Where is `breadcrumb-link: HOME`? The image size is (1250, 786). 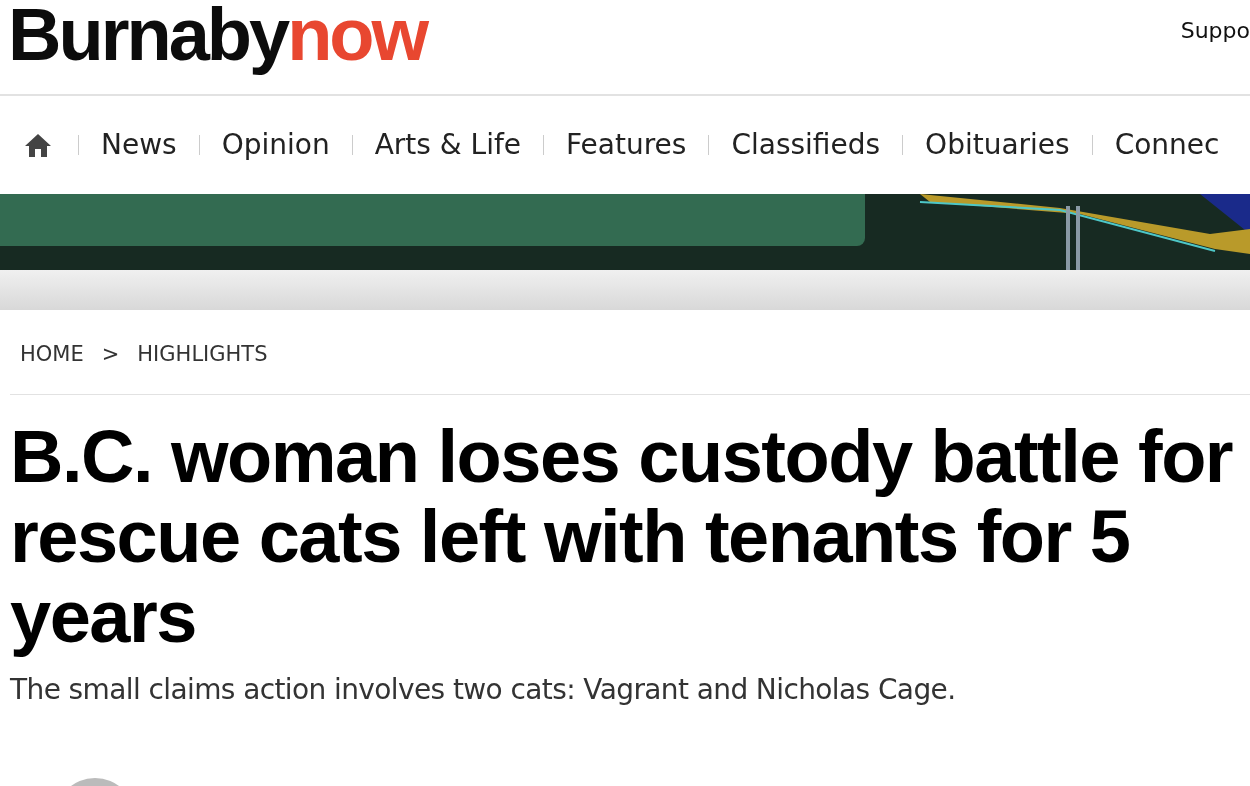
breadcrumb-link: HOME is located at coordinates (52, 368).